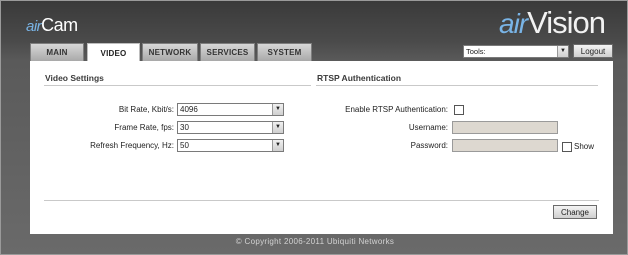 This screenshot has width=628, height=255. I want to click on footer-divider, so click(321, 200).